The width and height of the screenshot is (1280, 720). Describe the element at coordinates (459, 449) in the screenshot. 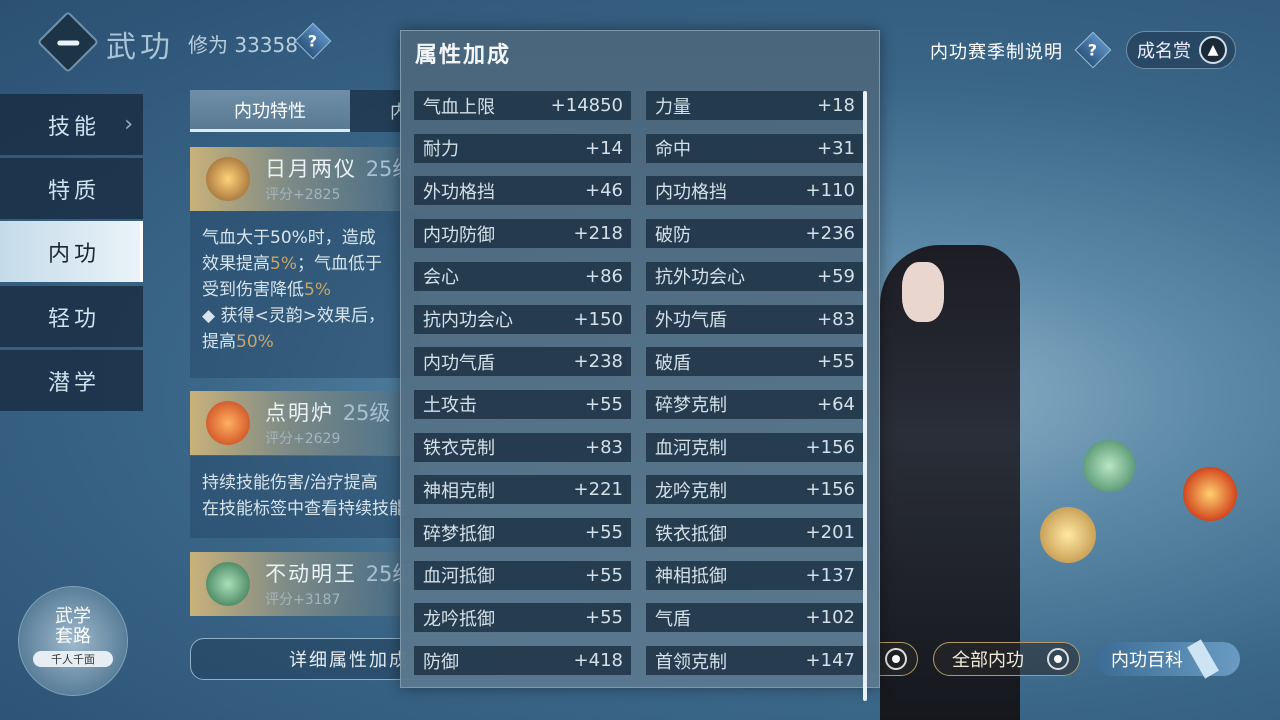

I see `stat-name: 铁衣克制` at that location.